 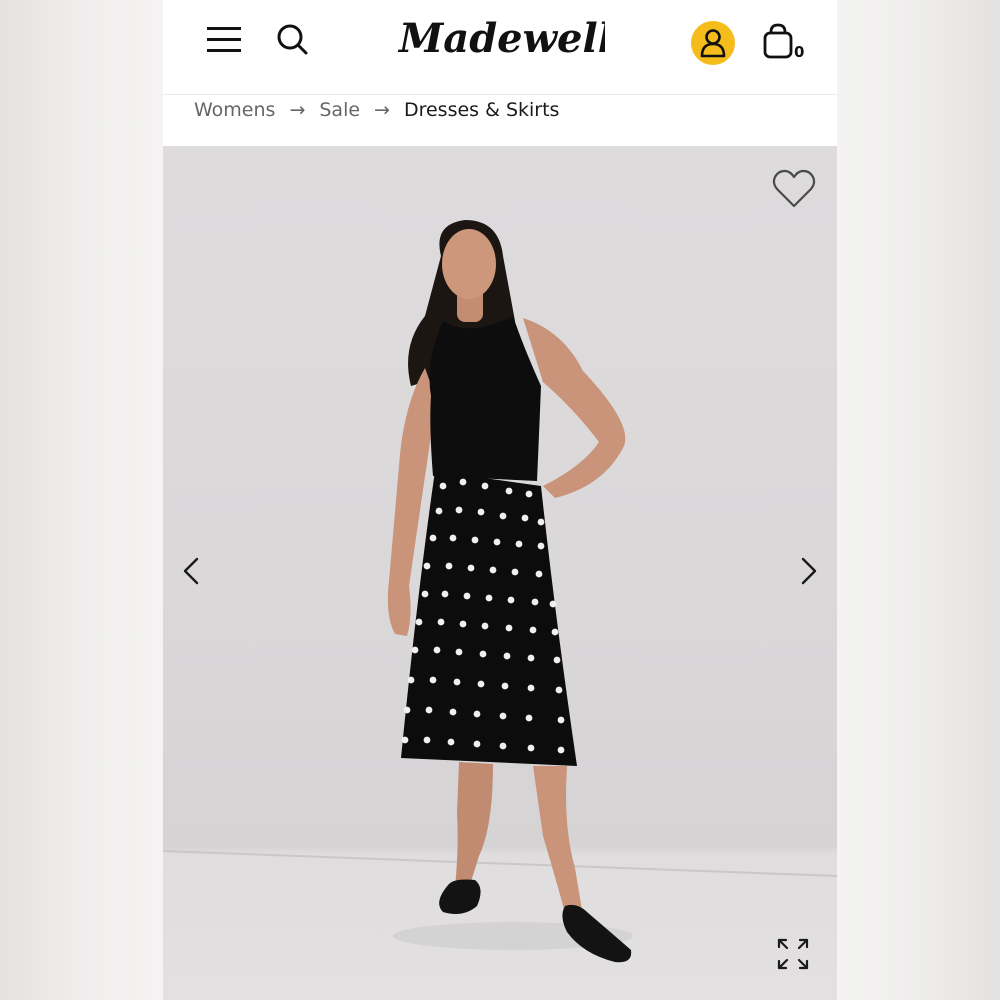 I want to click on breadcrumb-dresses-skirts: Dresses & Skirts, so click(x=482, y=110).